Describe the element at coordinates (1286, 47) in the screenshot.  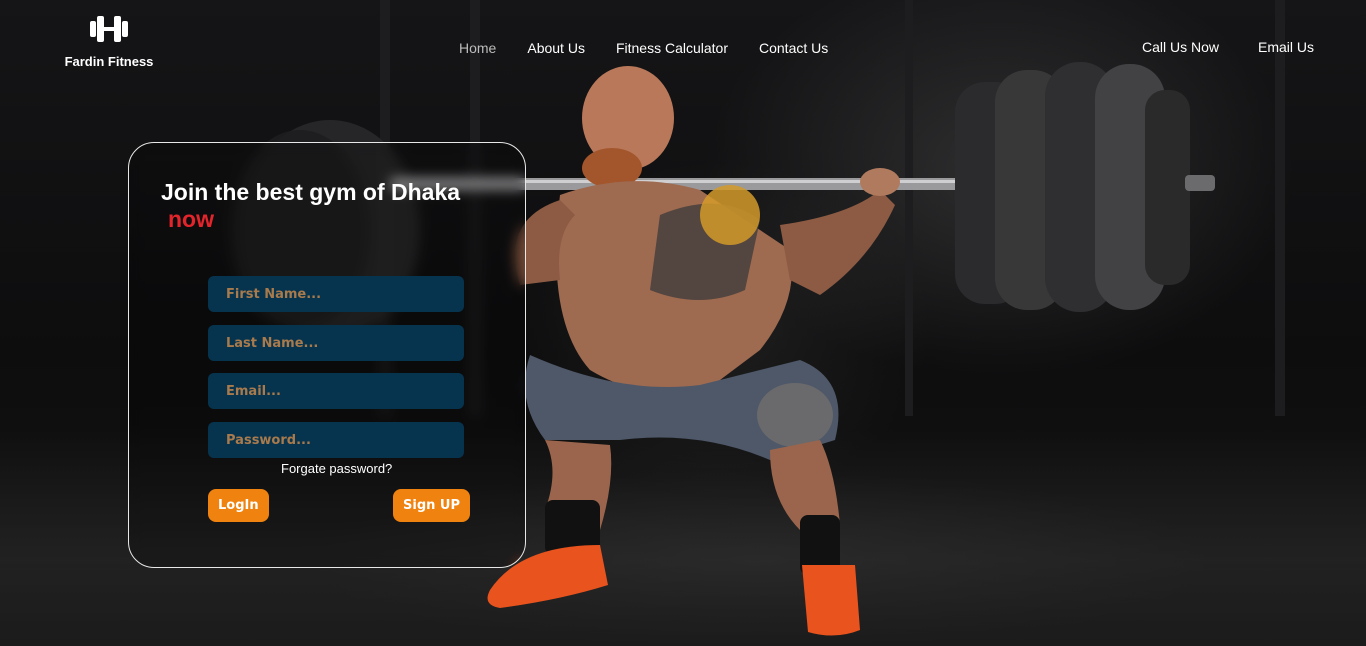
I see `email-us-link: Email Us` at that location.